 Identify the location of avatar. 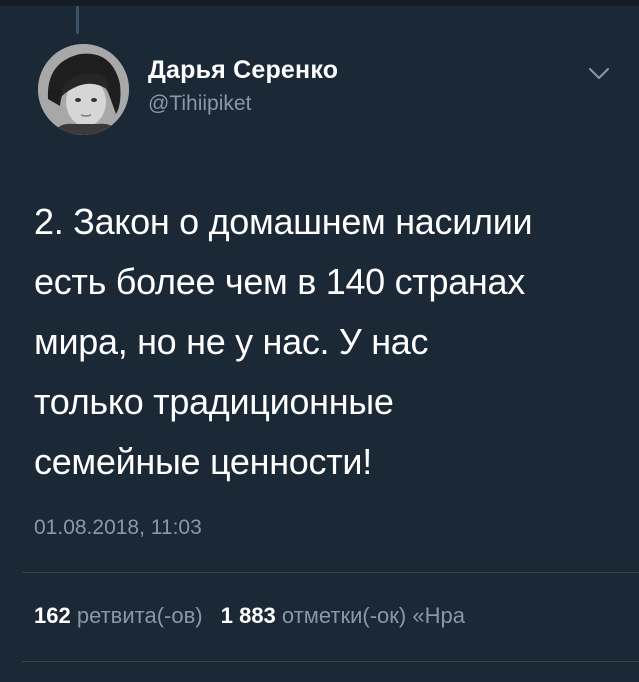
(83, 89).